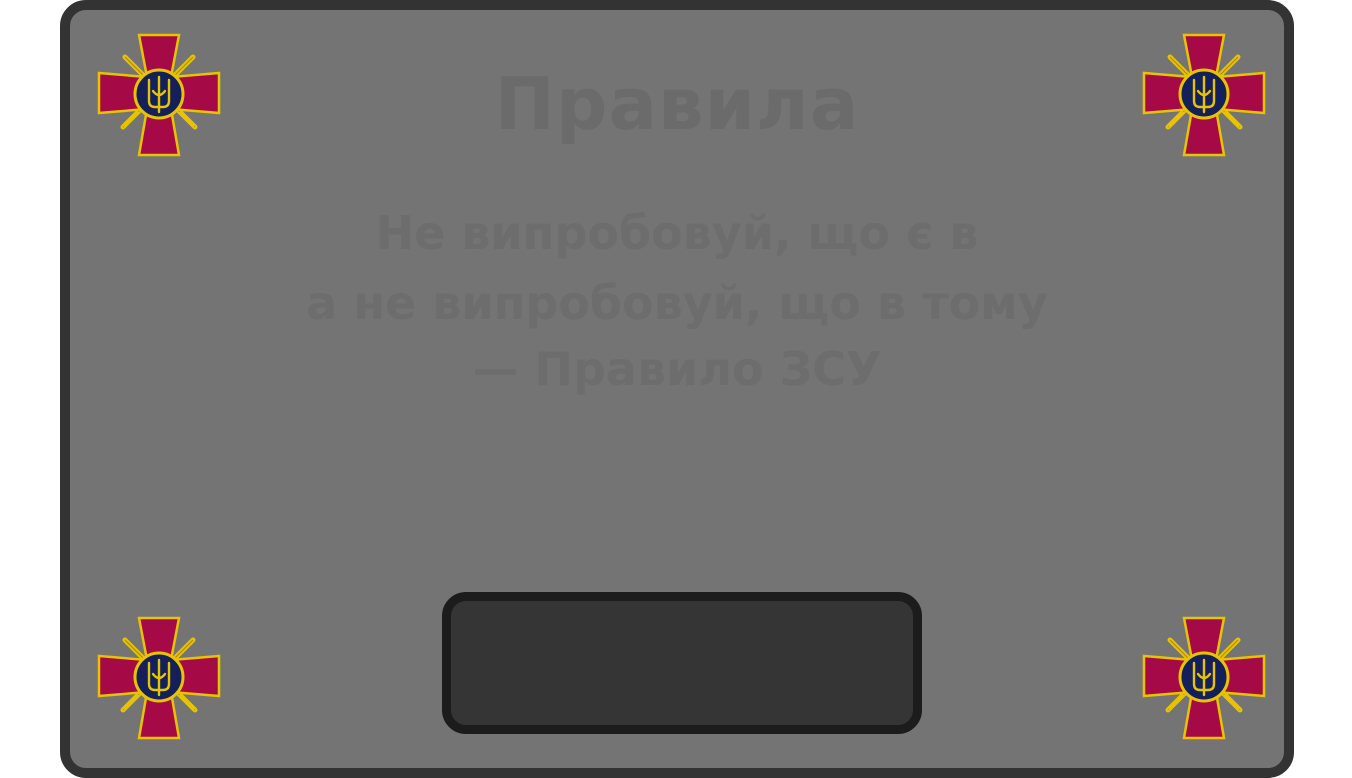  I want to click on message-line-3: — Правило ЗСУ, so click(677, 369).